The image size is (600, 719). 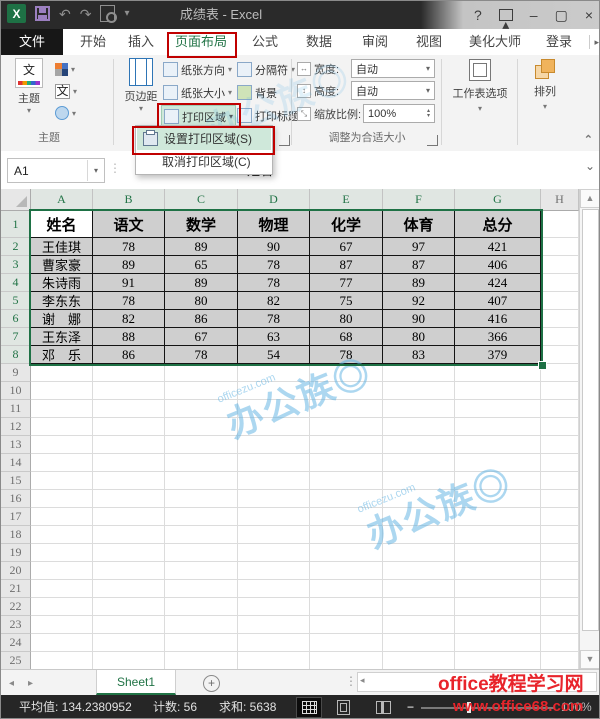 What do you see at coordinates (197, 92) in the screenshot?
I see `paper-size-button: 纸张大小 ▾` at bounding box center [197, 92].